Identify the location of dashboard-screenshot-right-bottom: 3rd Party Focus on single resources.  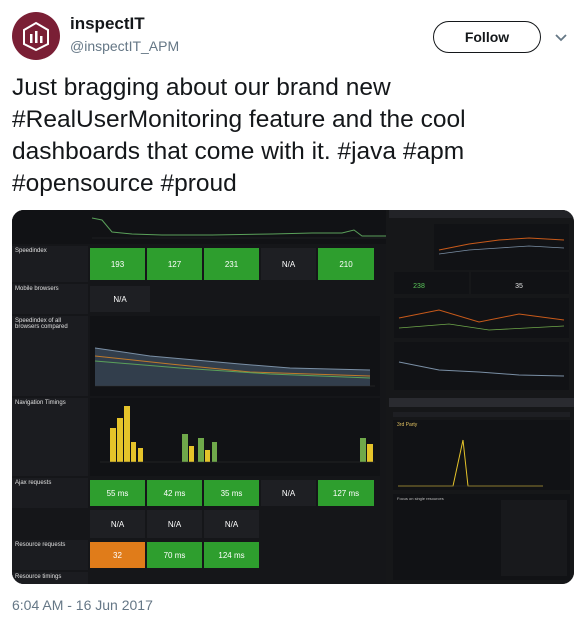
(481, 491).